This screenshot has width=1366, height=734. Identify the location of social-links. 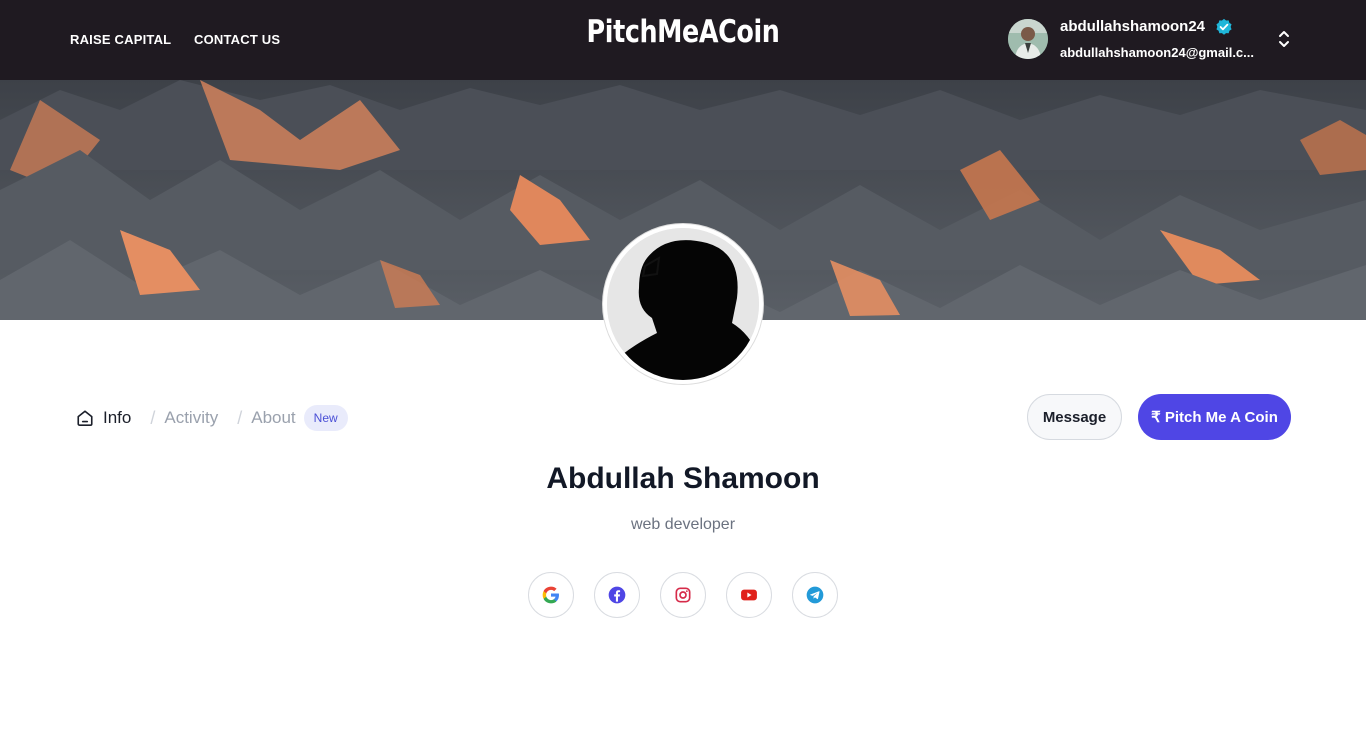
(683, 595).